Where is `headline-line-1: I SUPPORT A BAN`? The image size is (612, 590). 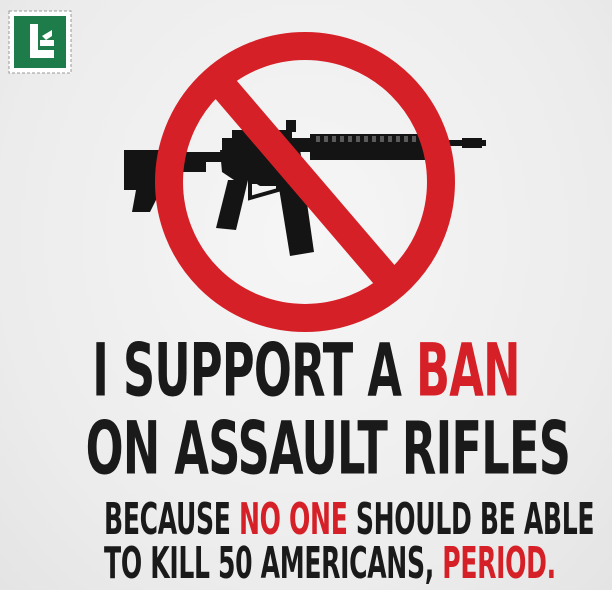
headline-line-1: I SUPPORT A BAN is located at coordinates (306, 370).